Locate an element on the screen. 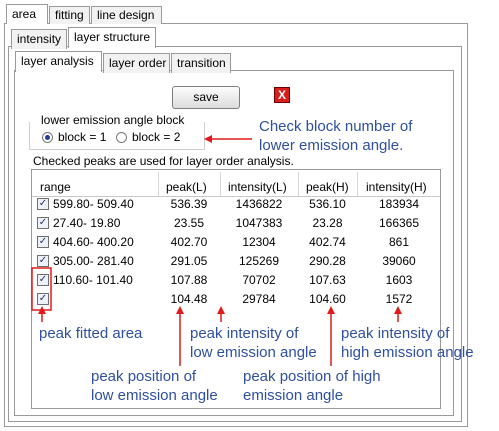  cell-intensity-h: 861 is located at coordinates (399, 242).